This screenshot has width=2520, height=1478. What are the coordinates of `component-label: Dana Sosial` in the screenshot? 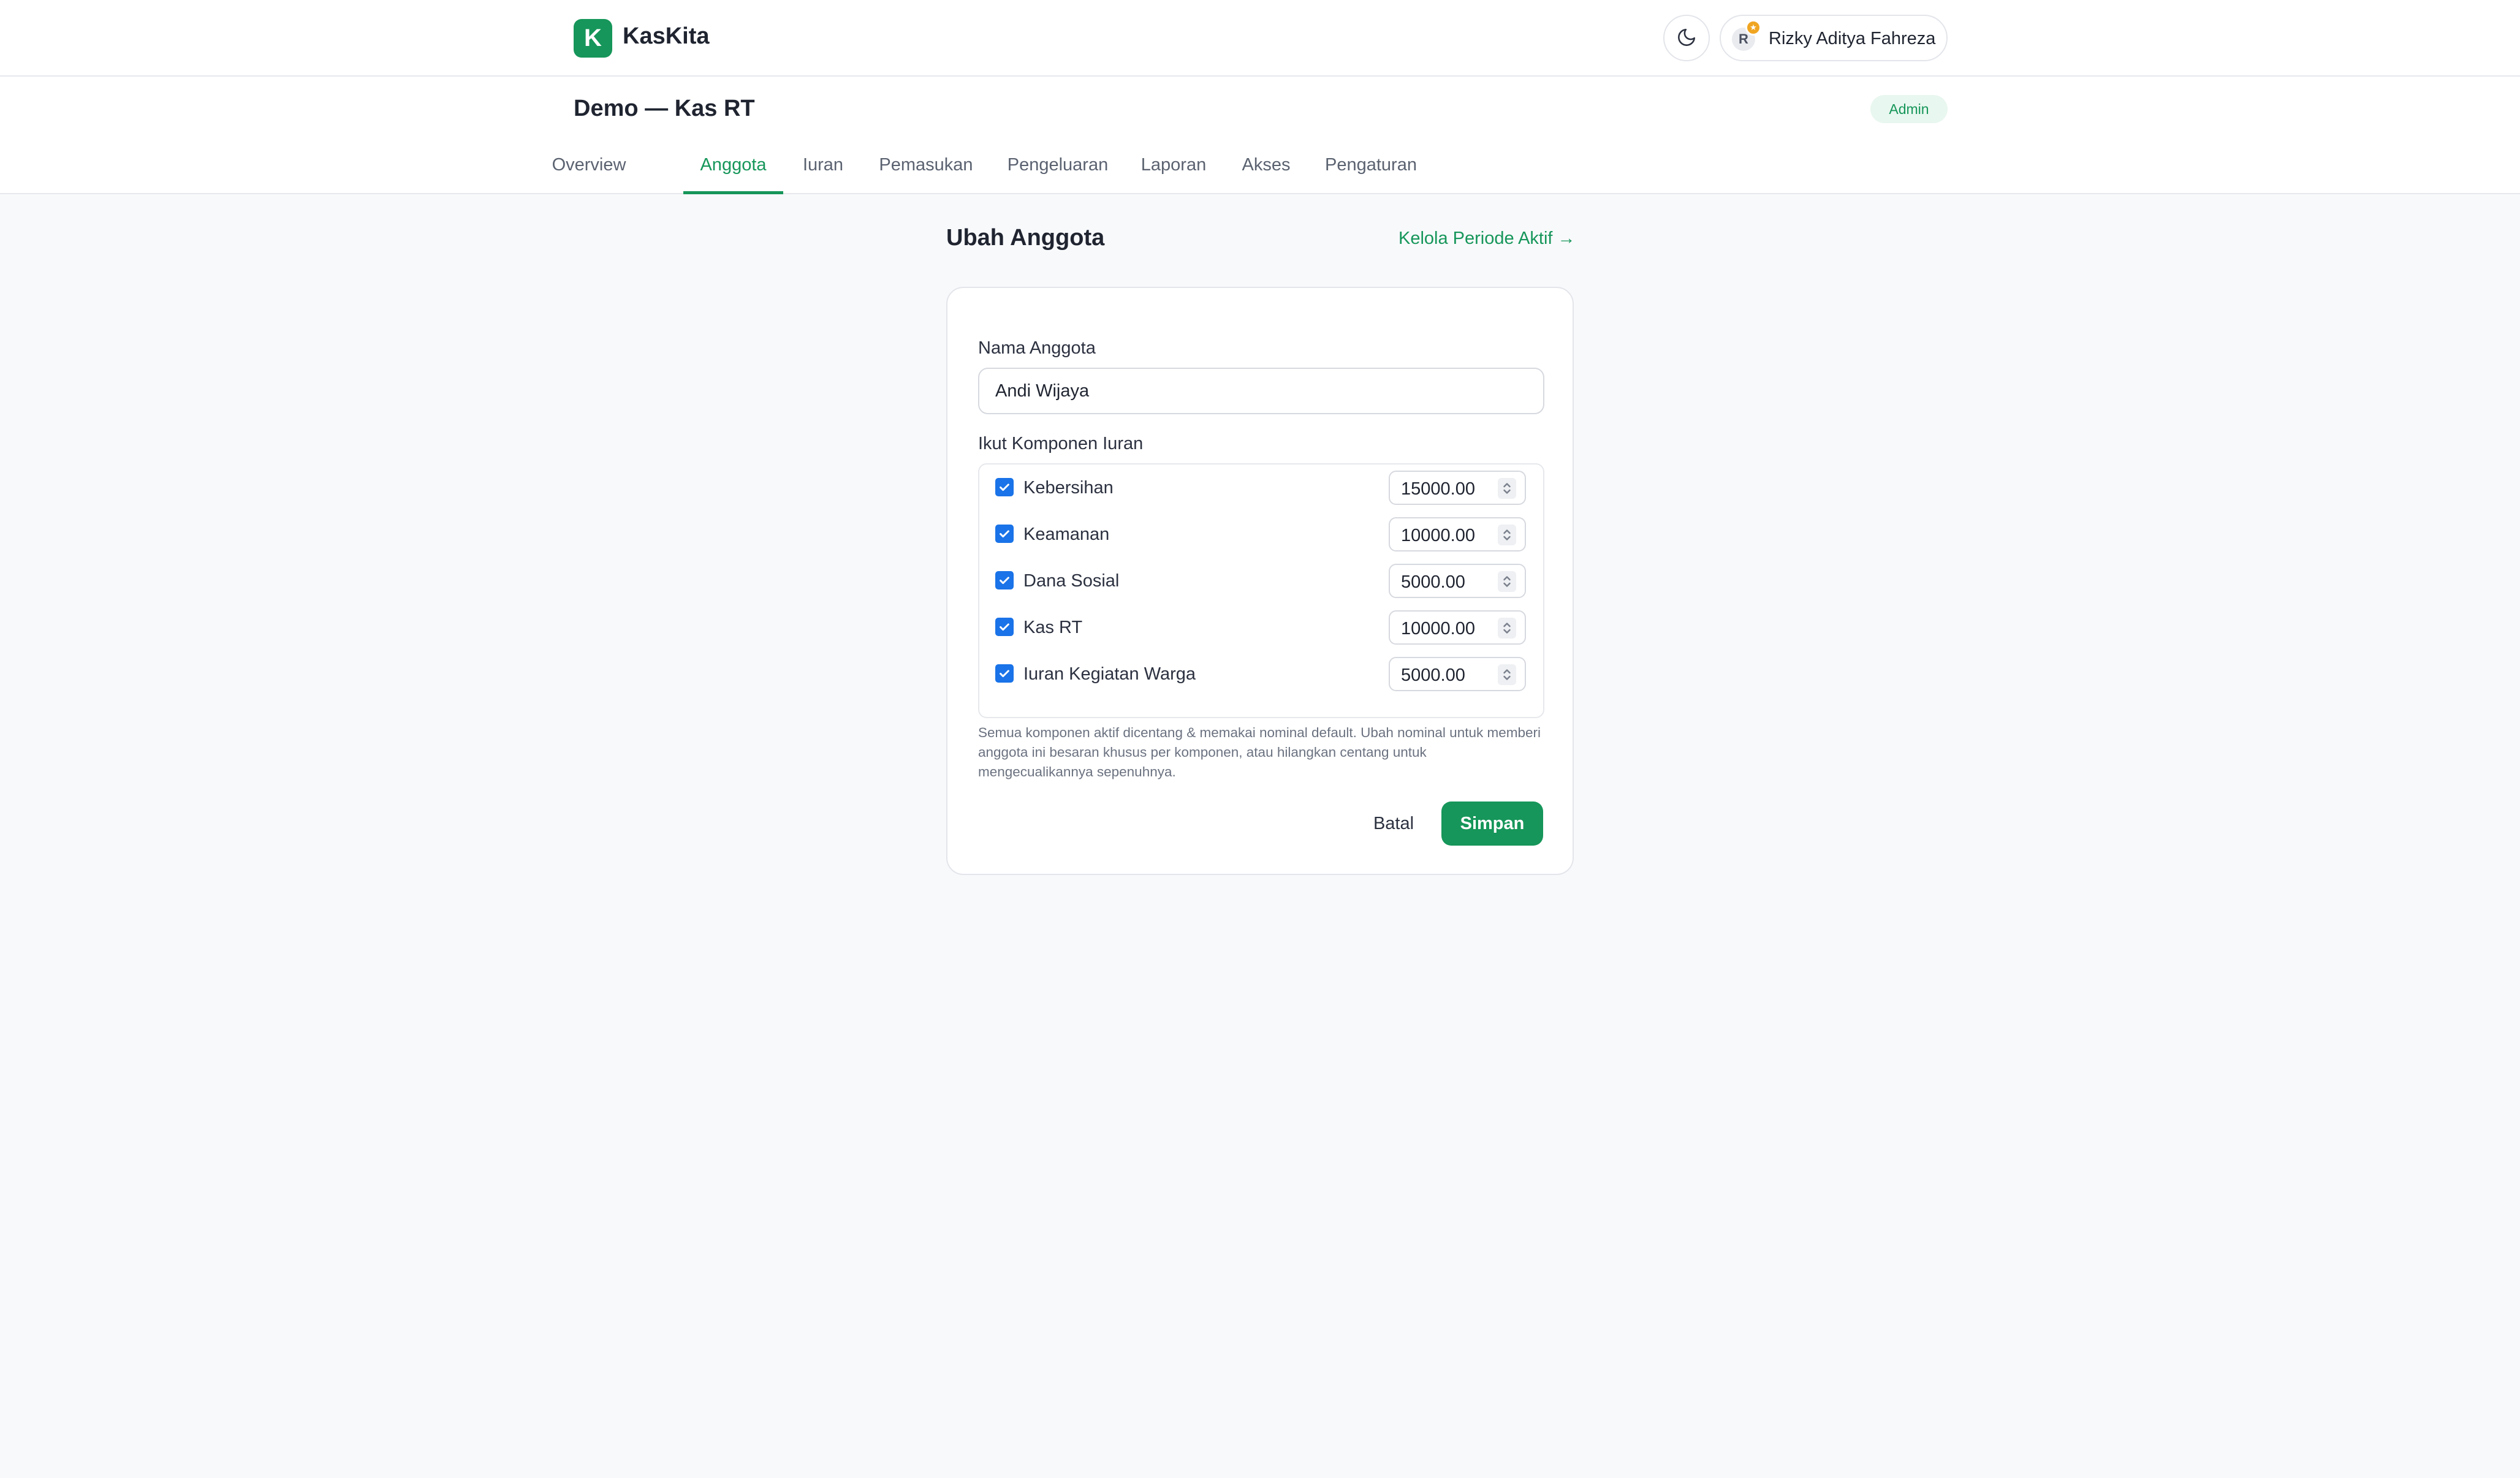 It's located at (1072, 581).